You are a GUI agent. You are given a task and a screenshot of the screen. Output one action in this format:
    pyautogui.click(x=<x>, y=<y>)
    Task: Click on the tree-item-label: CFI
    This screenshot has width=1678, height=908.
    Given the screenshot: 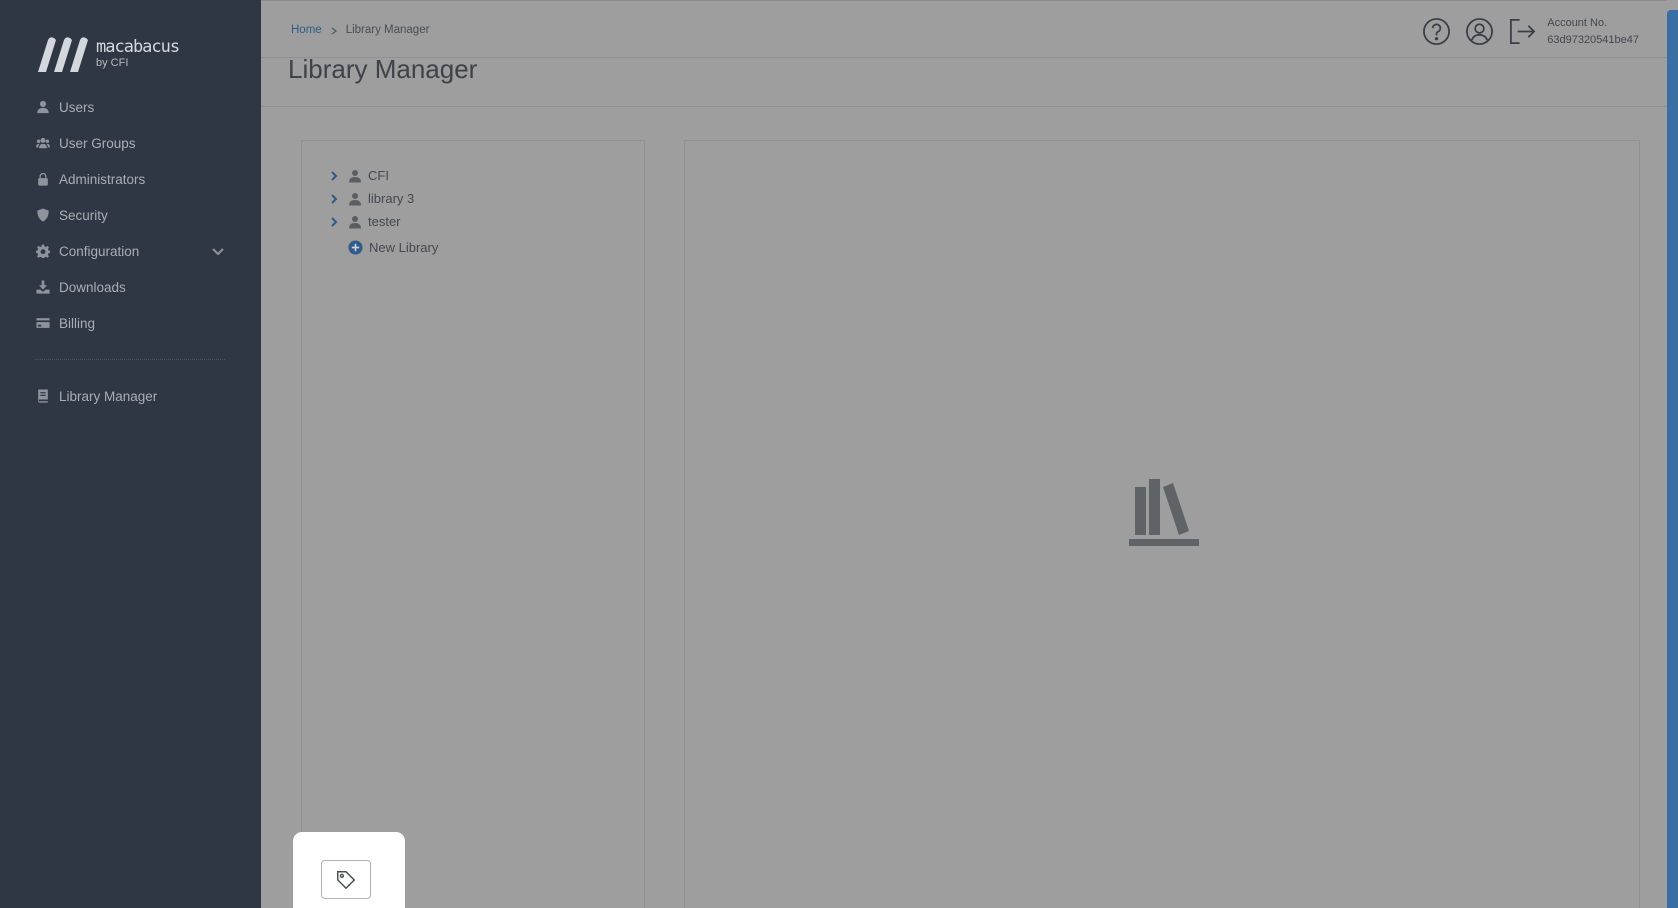 What is the action you would take?
    pyautogui.click(x=378, y=175)
    